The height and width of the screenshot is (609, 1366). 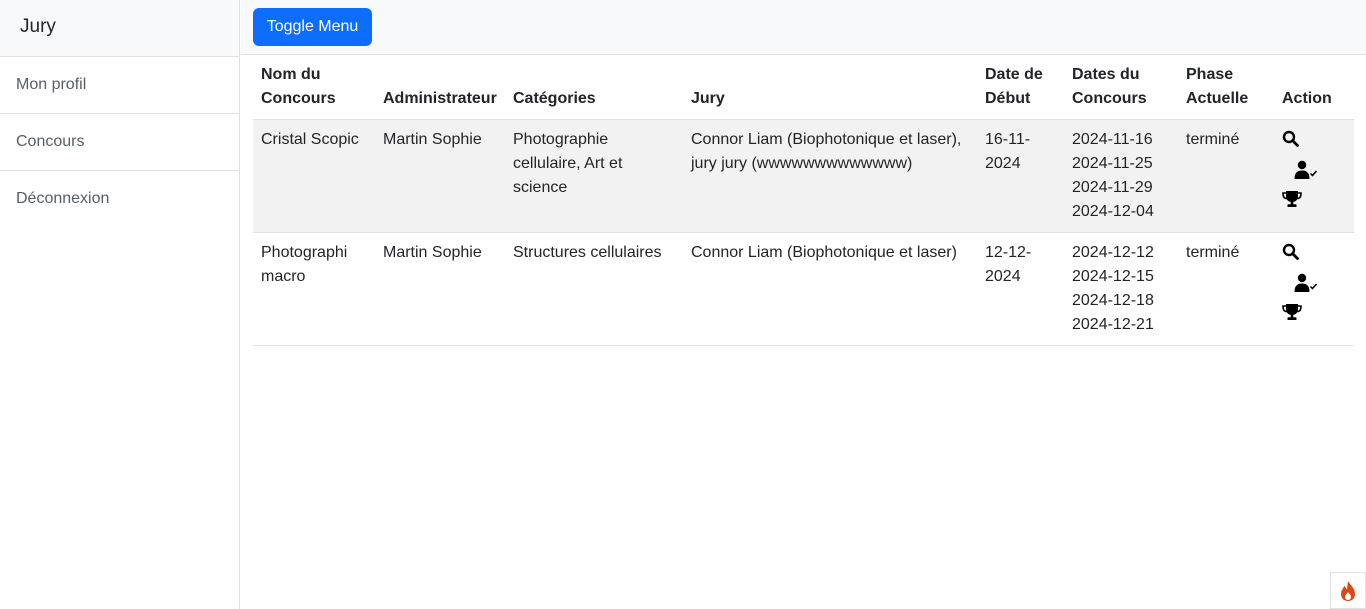 What do you see at coordinates (708, 98) in the screenshot?
I see `col-header-jury: Jury` at bounding box center [708, 98].